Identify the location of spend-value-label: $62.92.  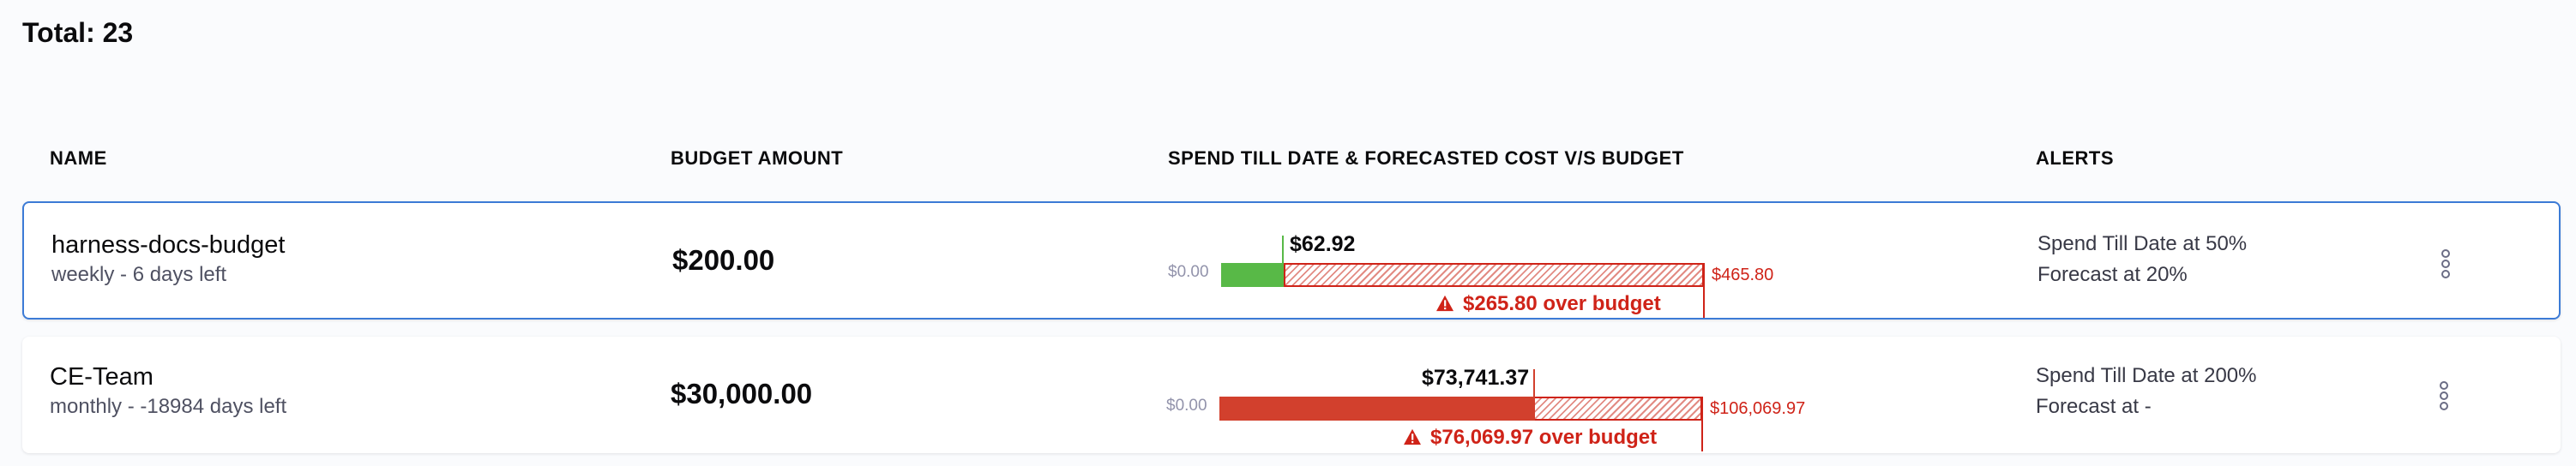
(1323, 244).